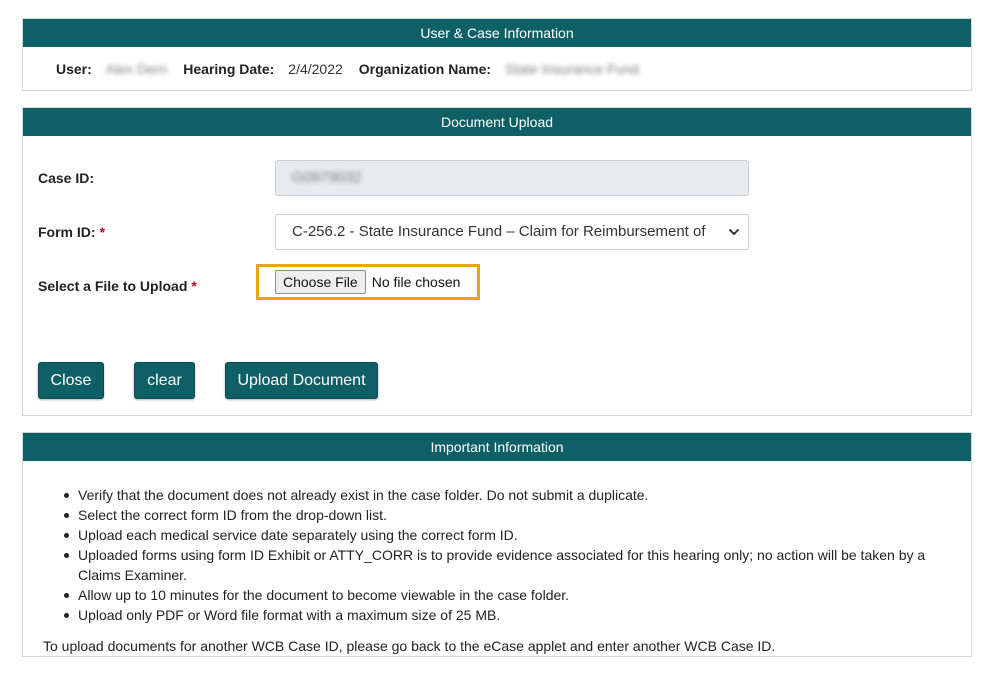 This screenshot has width=995, height=685. Describe the element at coordinates (497, 122) in the screenshot. I see `document-upload-header: Document Upload` at that location.